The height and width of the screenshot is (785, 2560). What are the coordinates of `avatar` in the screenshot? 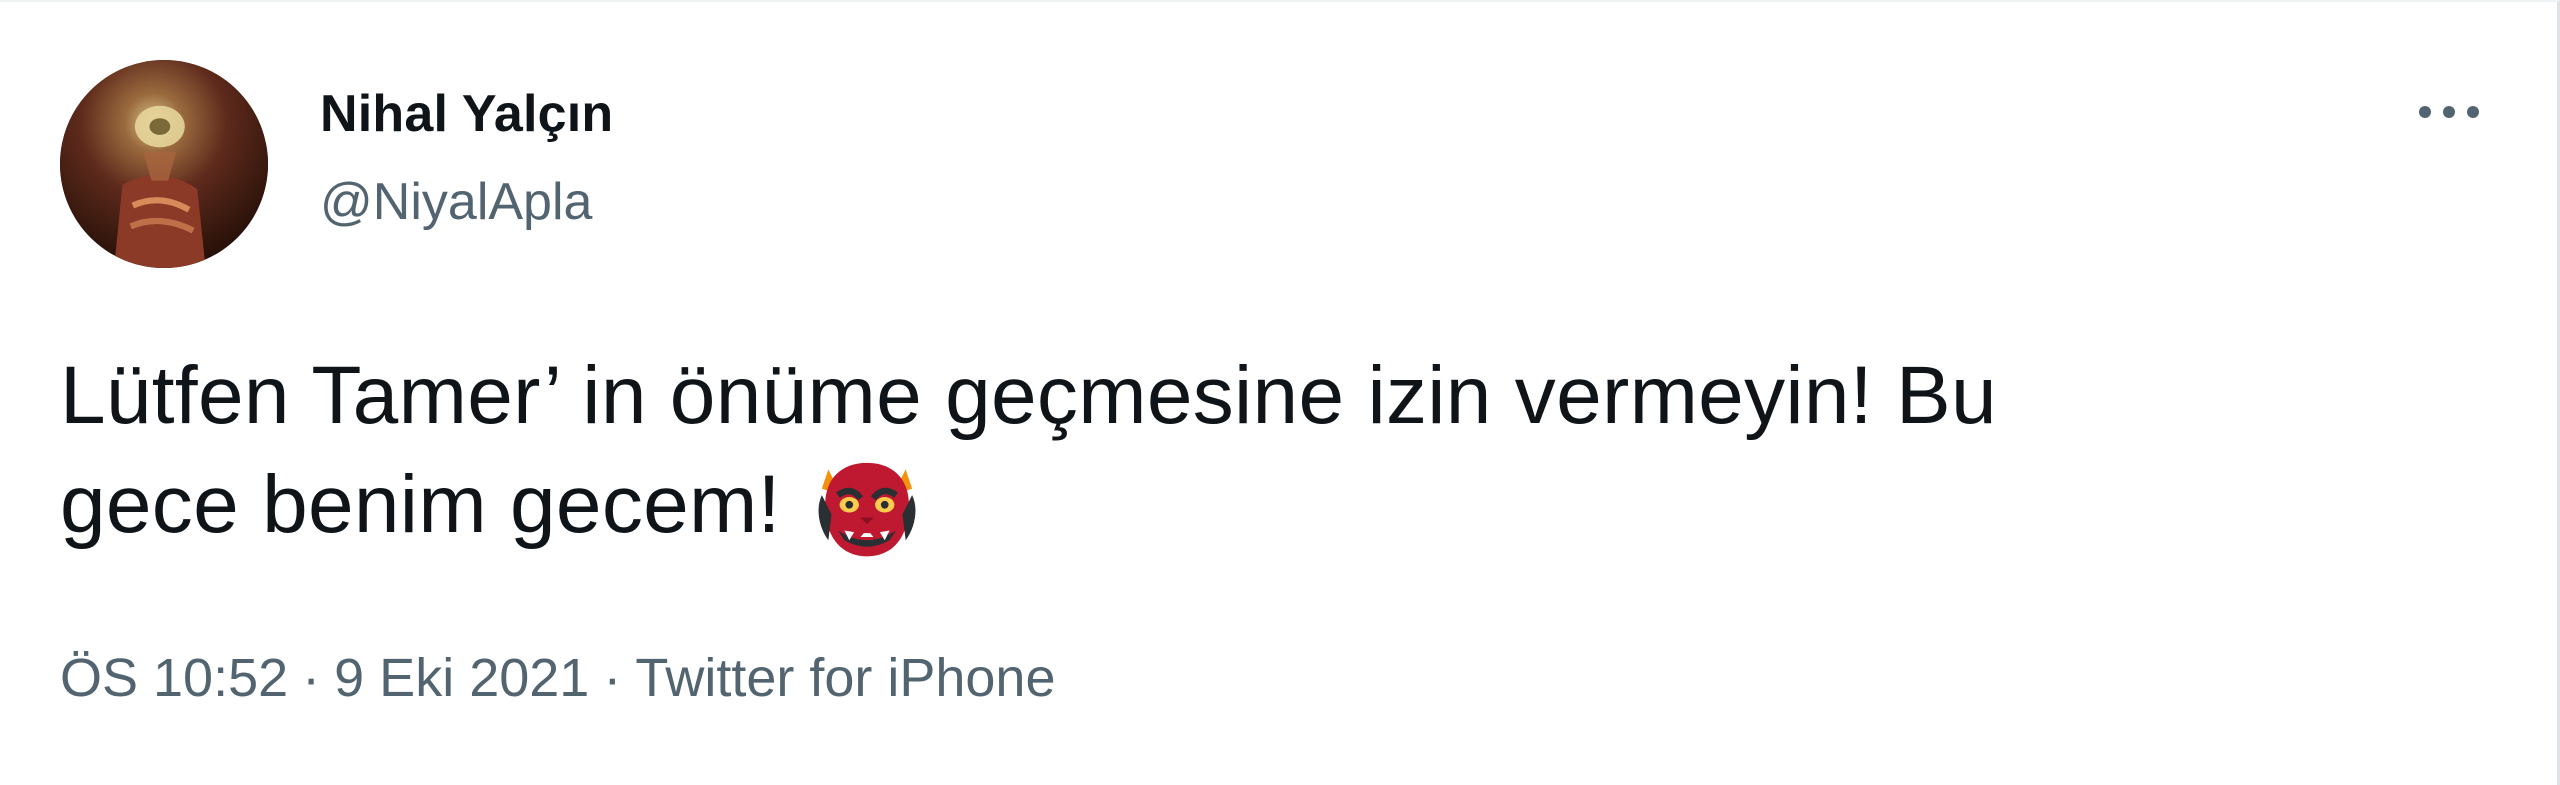 It's located at (164, 164).